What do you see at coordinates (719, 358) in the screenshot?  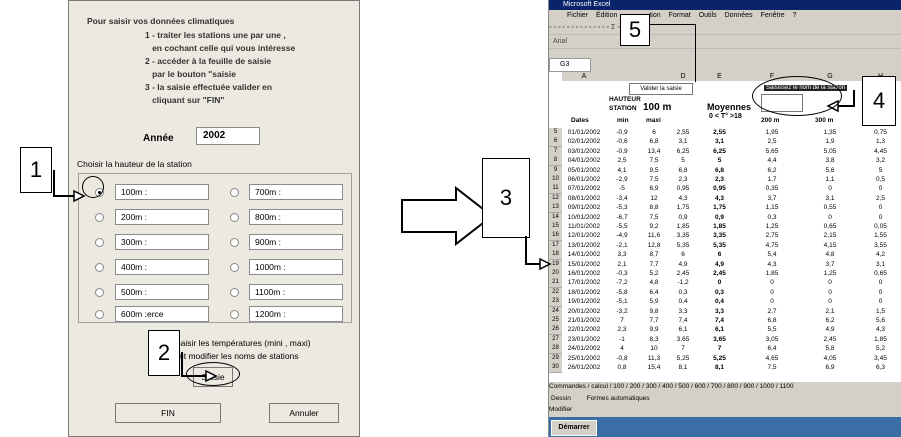 I see `table-cell: 5,25` at bounding box center [719, 358].